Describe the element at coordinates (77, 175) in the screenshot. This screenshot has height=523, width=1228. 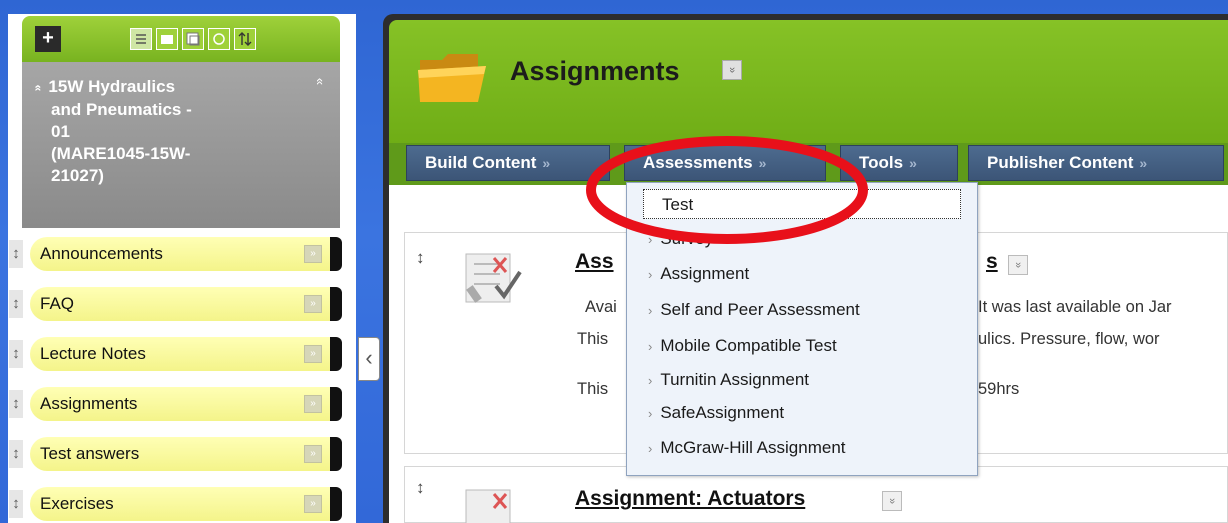
I see `course-title-line: 21027)` at that location.